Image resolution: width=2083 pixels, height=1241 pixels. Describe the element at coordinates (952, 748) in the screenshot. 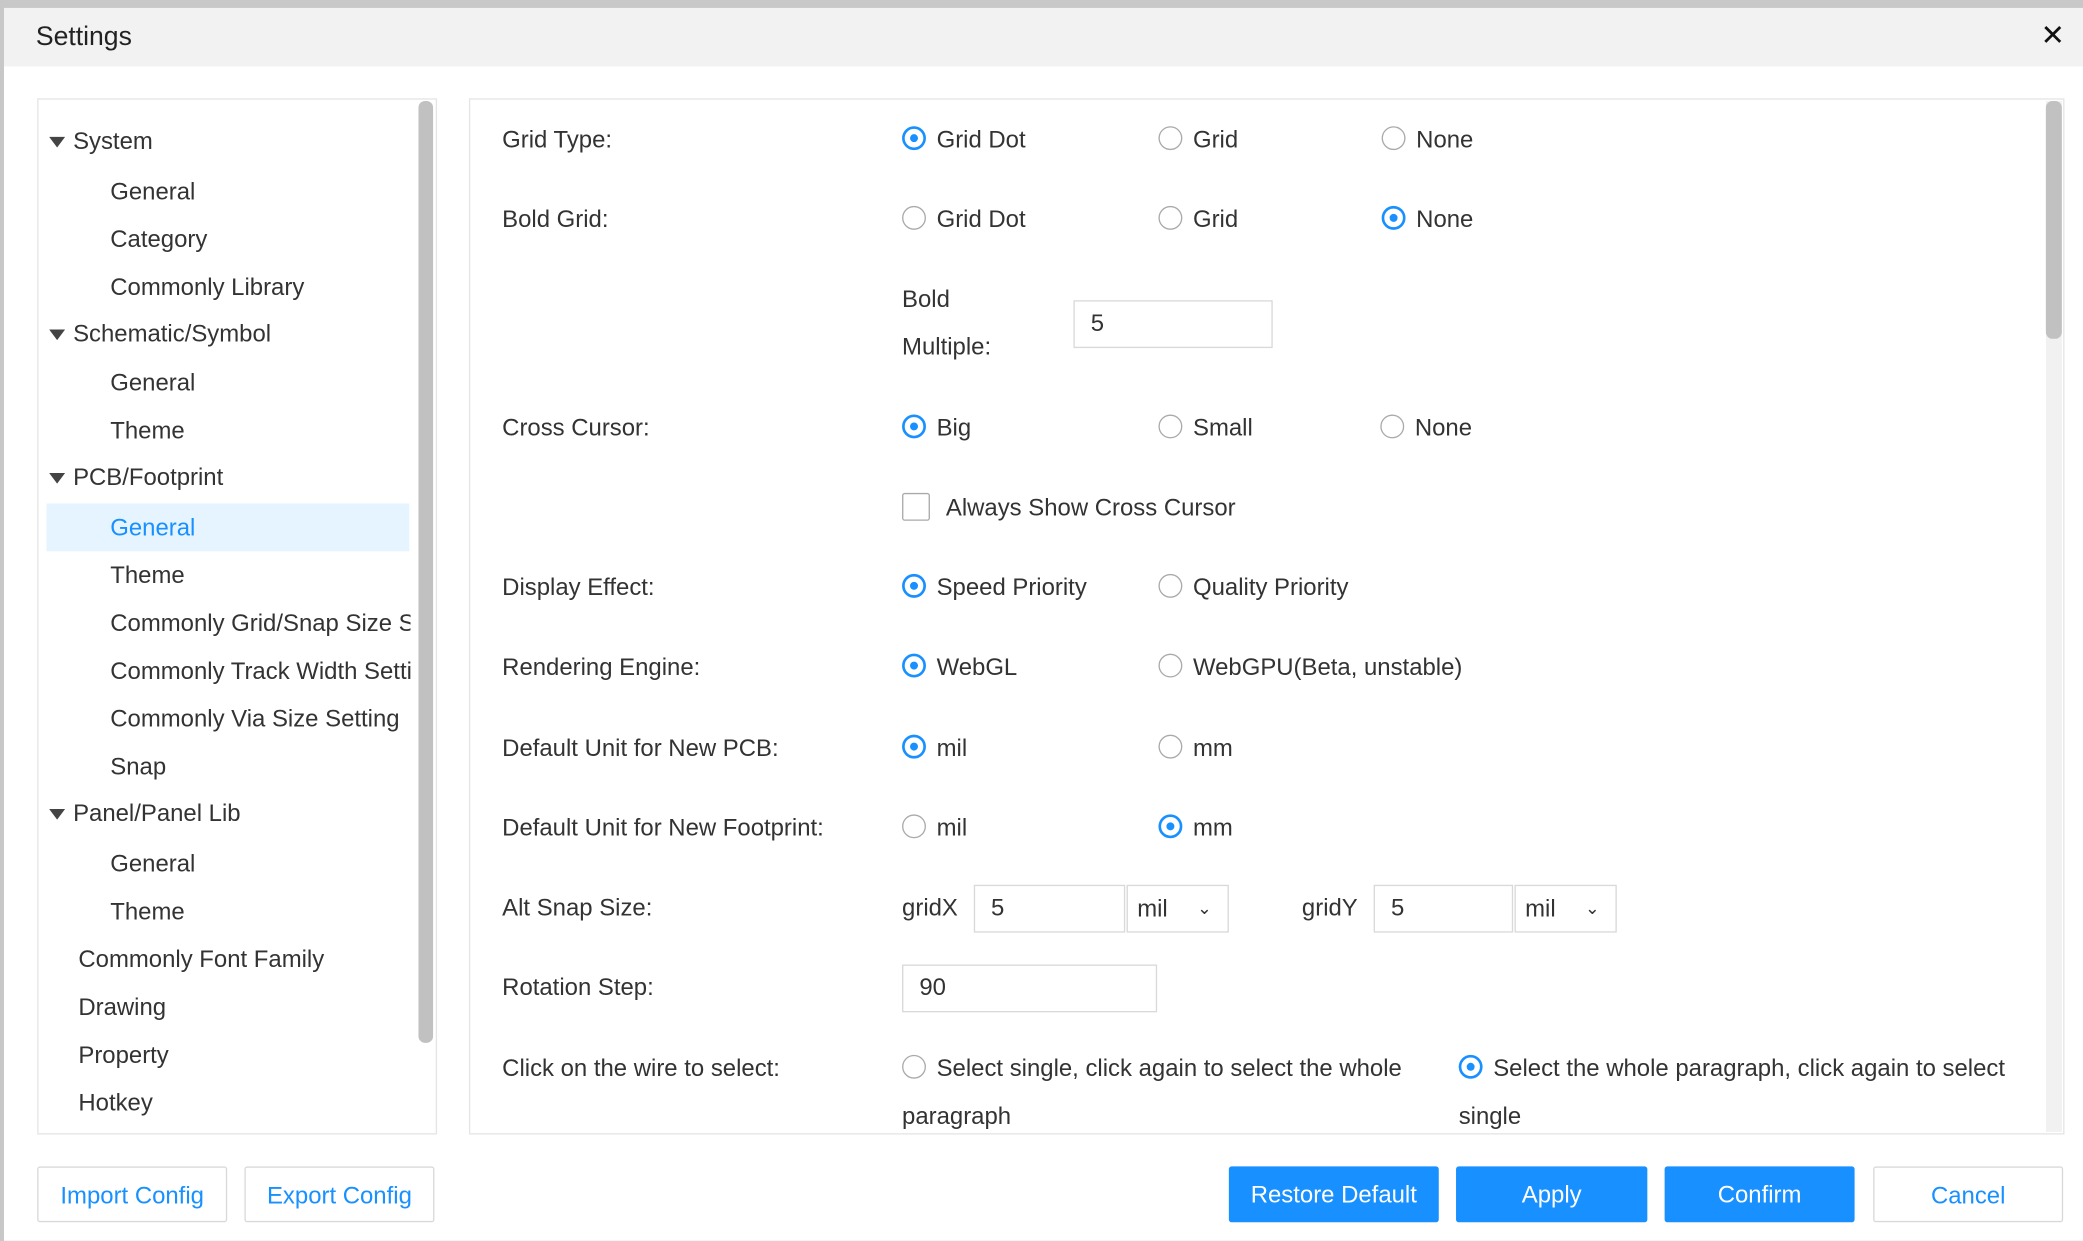

I see `radio-label: mil` at that location.